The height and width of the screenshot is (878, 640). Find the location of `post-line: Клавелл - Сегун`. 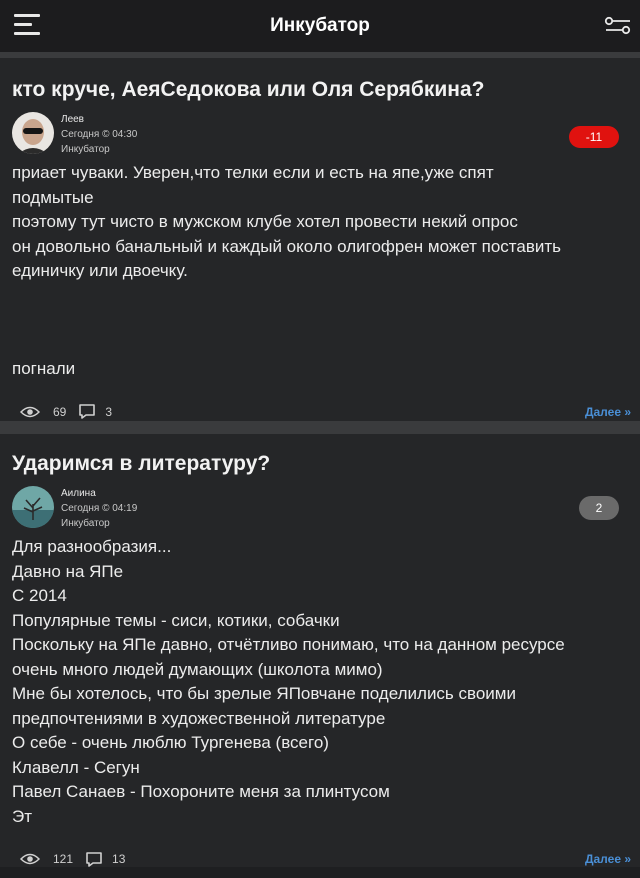

post-line: Клавелл - Сегун is located at coordinates (76, 767).